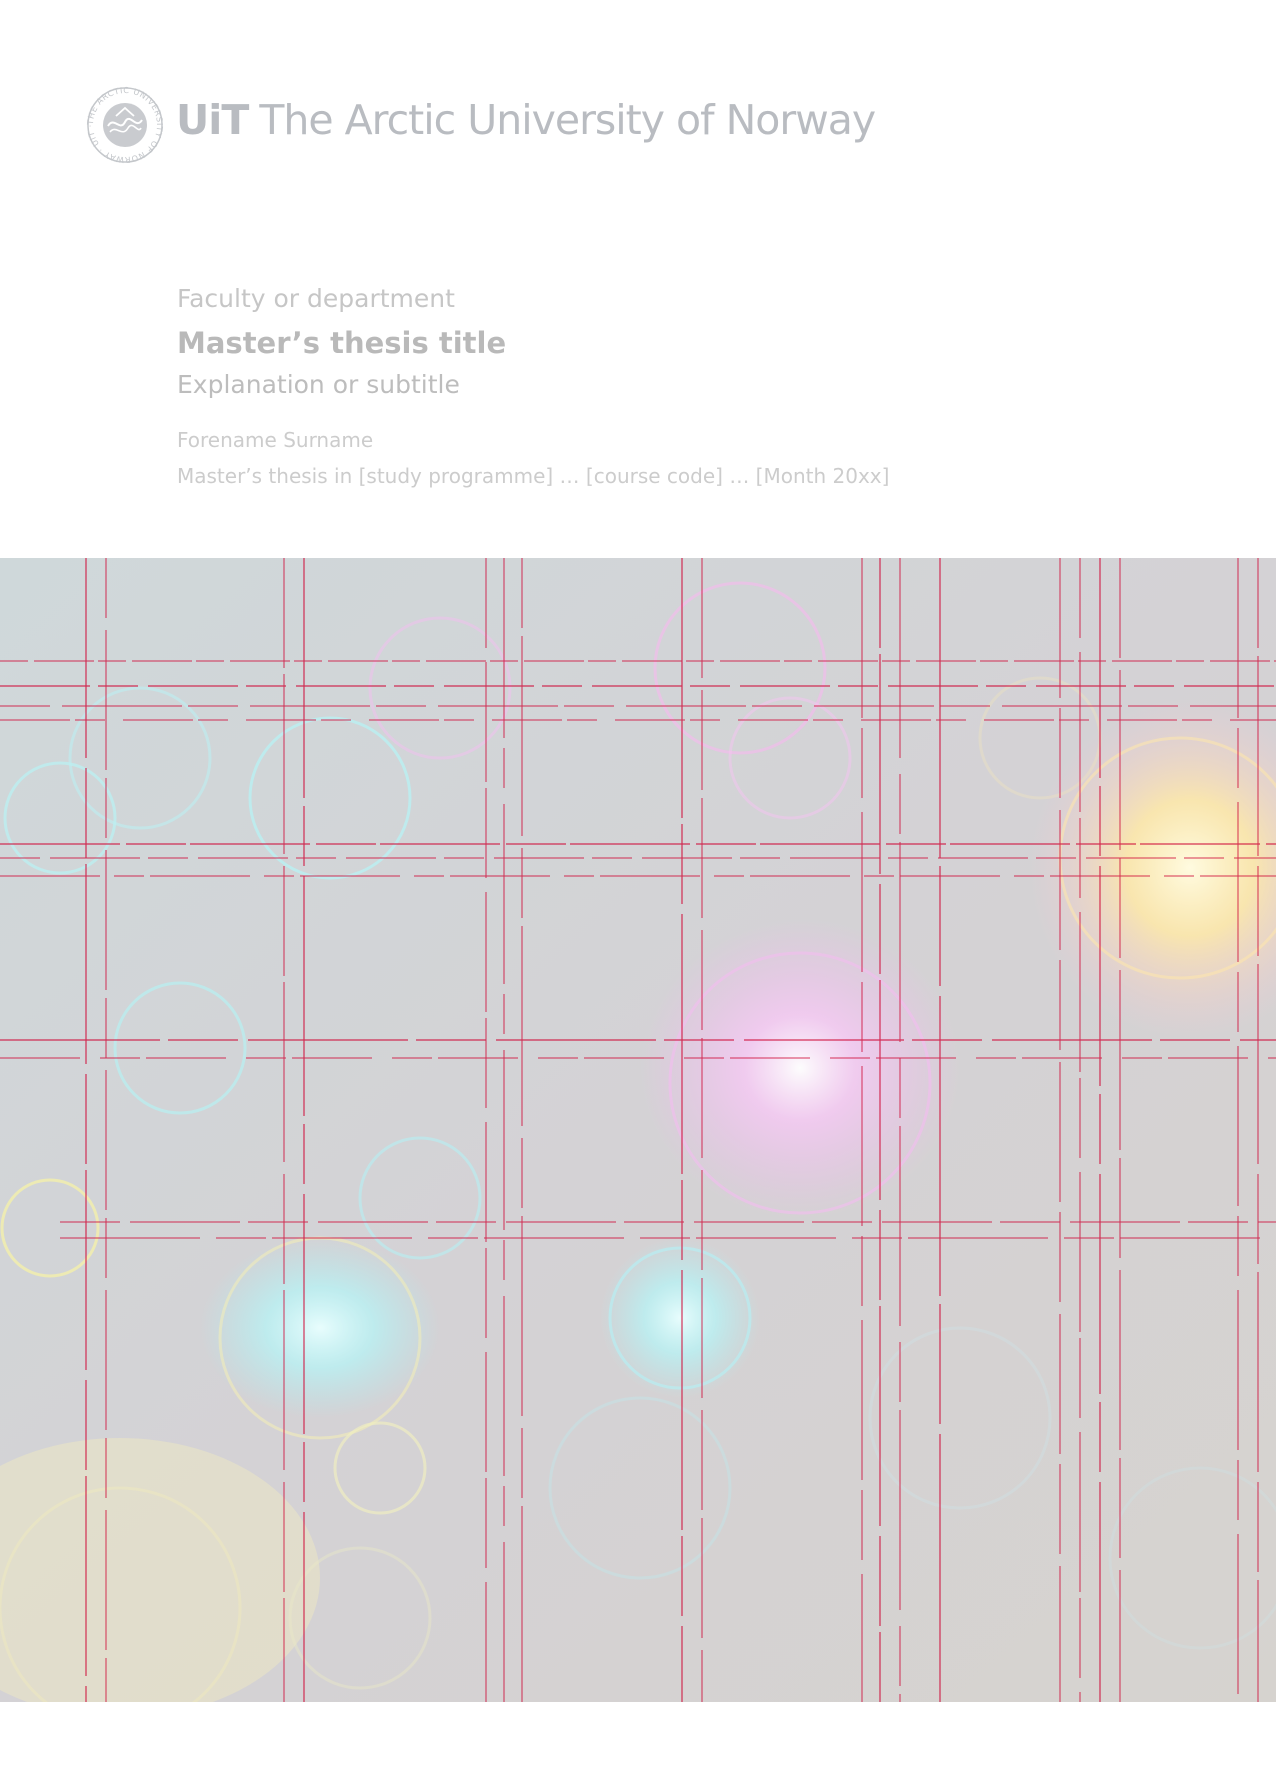 The height and width of the screenshot is (1789, 1276). What do you see at coordinates (800, 1068) in the screenshot?
I see `magenta-glow` at bounding box center [800, 1068].